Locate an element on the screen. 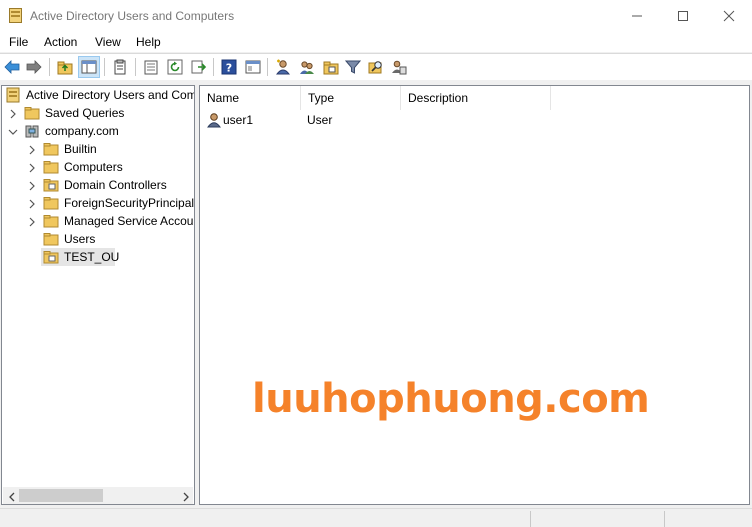 Image resolution: width=752 pixels, height=527 pixels. clipboard-button is located at coordinates (120, 67).